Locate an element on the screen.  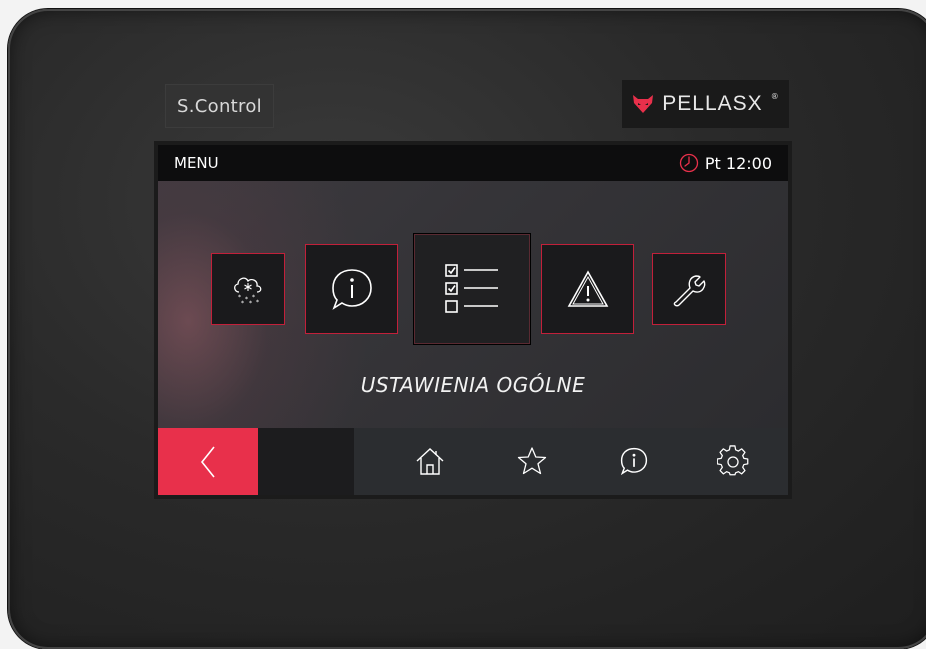
screen-title: MENU is located at coordinates (196, 163).